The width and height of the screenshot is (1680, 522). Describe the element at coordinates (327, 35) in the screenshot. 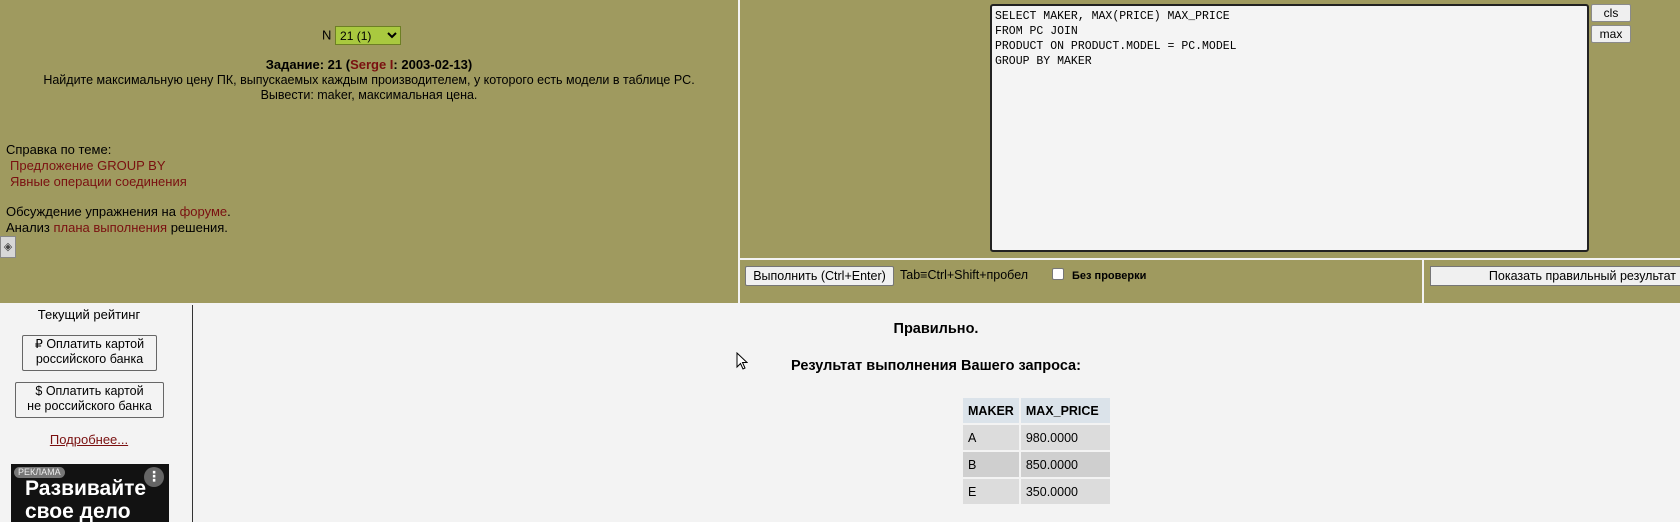

I see `task-number-label: N` at that location.